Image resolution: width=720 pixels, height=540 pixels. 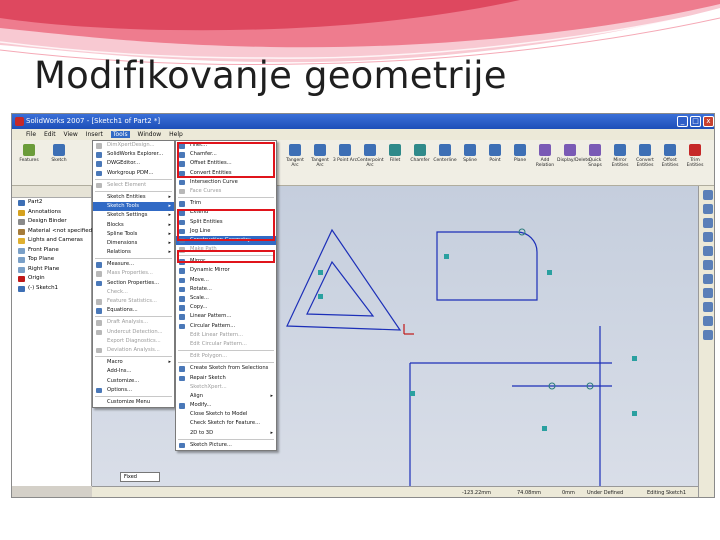 What do you see at coordinates (226, 396) in the screenshot?
I see `menu-item: Align ▸` at bounding box center [226, 396].